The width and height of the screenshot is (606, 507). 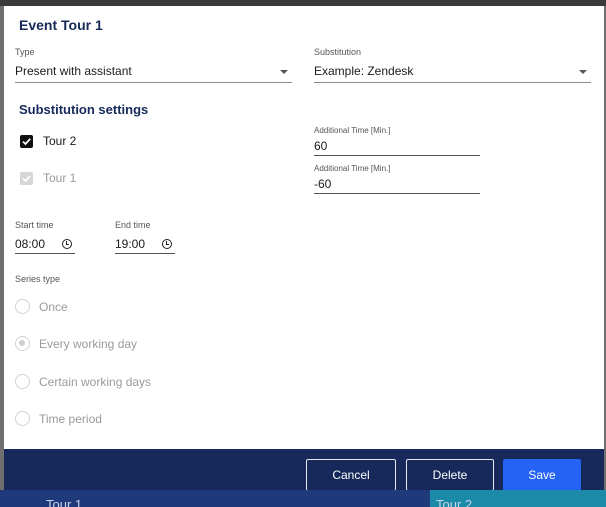 I want to click on type-select-value: Present with assistant, so click(x=73, y=71).